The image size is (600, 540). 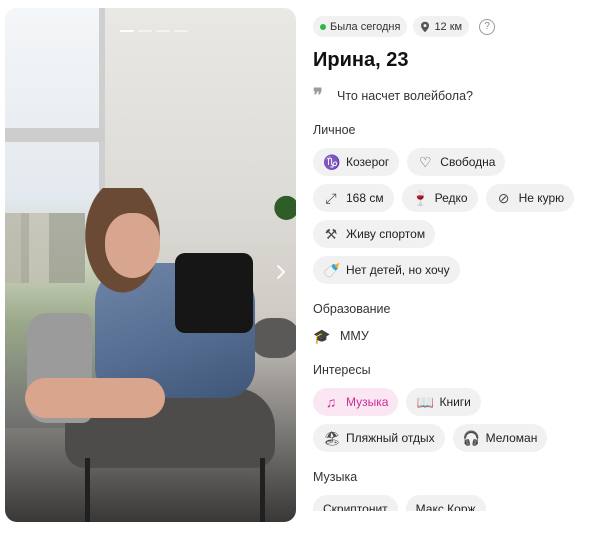 What do you see at coordinates (353, 198) in the screenshot?
I see `height-chip: ⤢ 168 см` at bounding box center [353, 198].